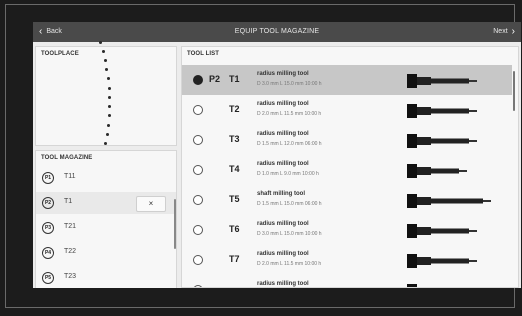 Image resolution: width=522 pixels, height=316 pixels. I want to click on magazine-scrollbar, so click(175, 224).